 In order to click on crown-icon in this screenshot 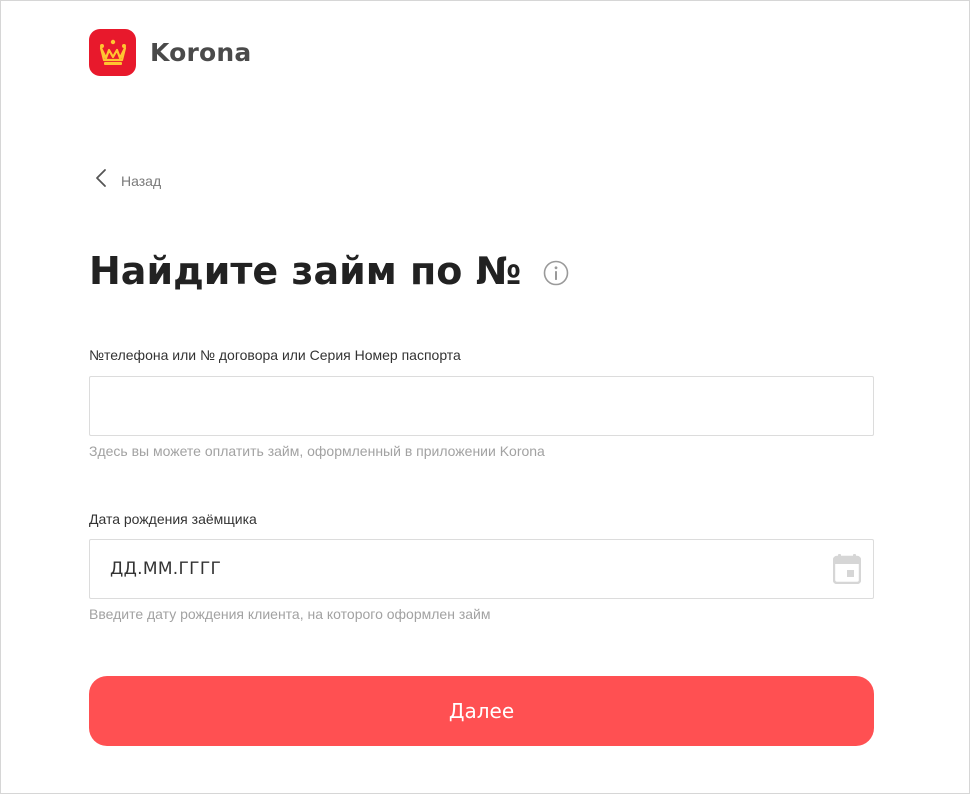, I will do `click(112, 52)`.